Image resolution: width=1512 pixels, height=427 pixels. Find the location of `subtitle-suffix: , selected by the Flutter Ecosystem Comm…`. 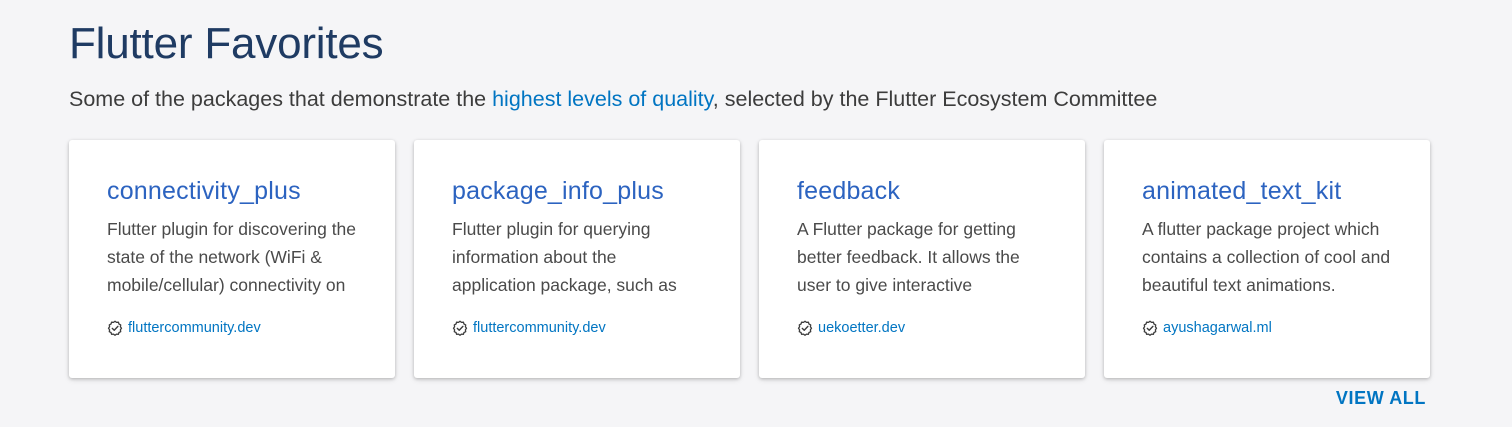

subtitle-suffix: , selected by the Flutter Ecosystem Comm… is located at coordinates (935, 99).